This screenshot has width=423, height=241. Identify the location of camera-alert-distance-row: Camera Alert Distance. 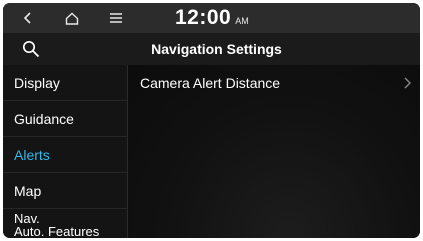
(274, 83).